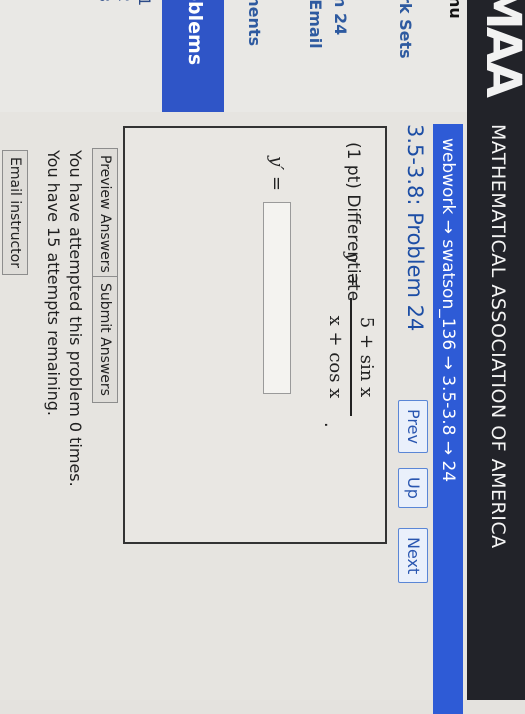  Describe the element at coordinates (315, 24) in the screenshot. I see `sidebar-item-password-email: d/Email` at that location.